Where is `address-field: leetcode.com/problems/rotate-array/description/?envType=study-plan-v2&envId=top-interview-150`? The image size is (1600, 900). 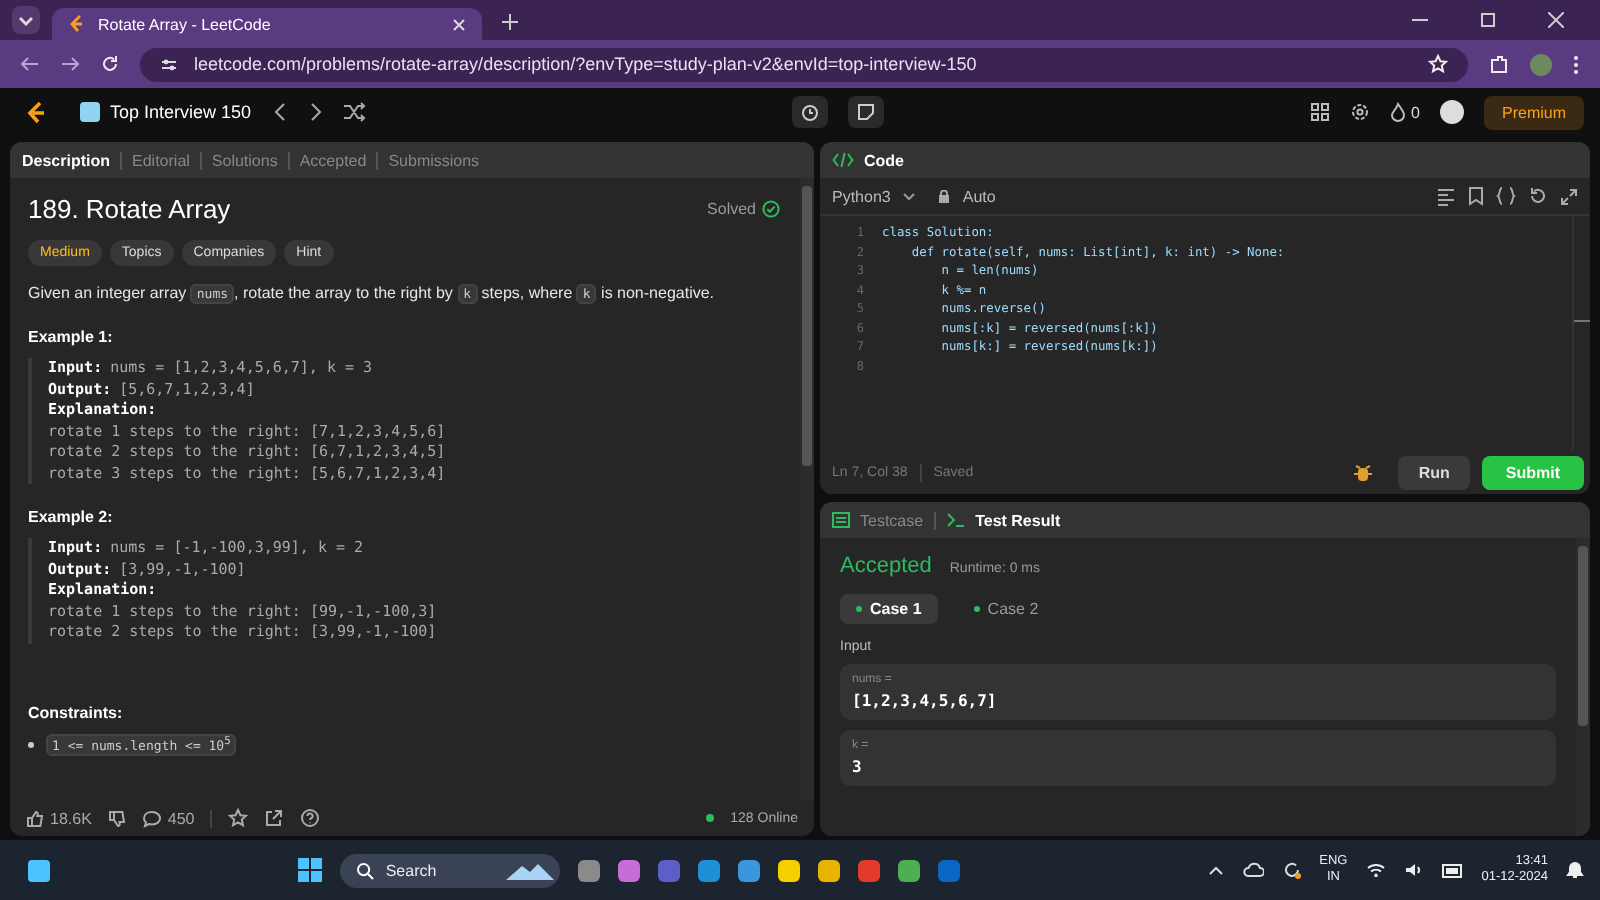
address-field: leetcode.com/problems/rotate-array/description/?envType=study-plan-v2&envId=top-interview-150 is located at coordinates (804, 64).